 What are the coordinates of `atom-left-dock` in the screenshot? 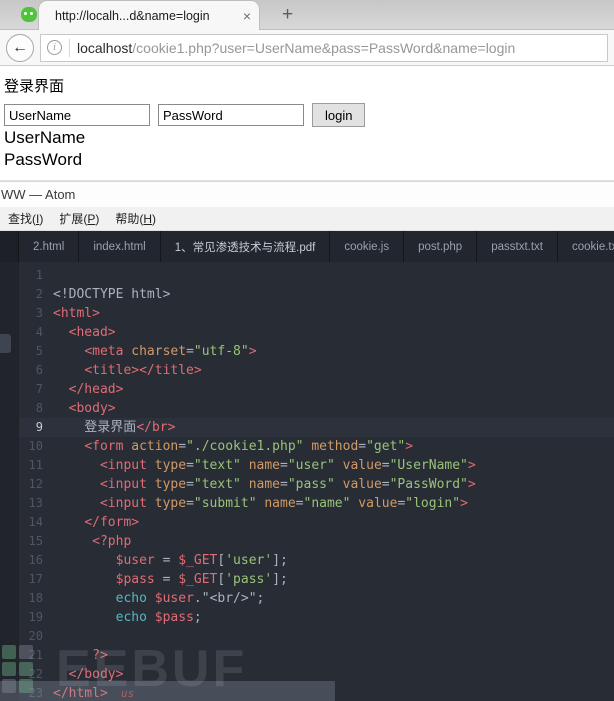 It's located at (9, 481).